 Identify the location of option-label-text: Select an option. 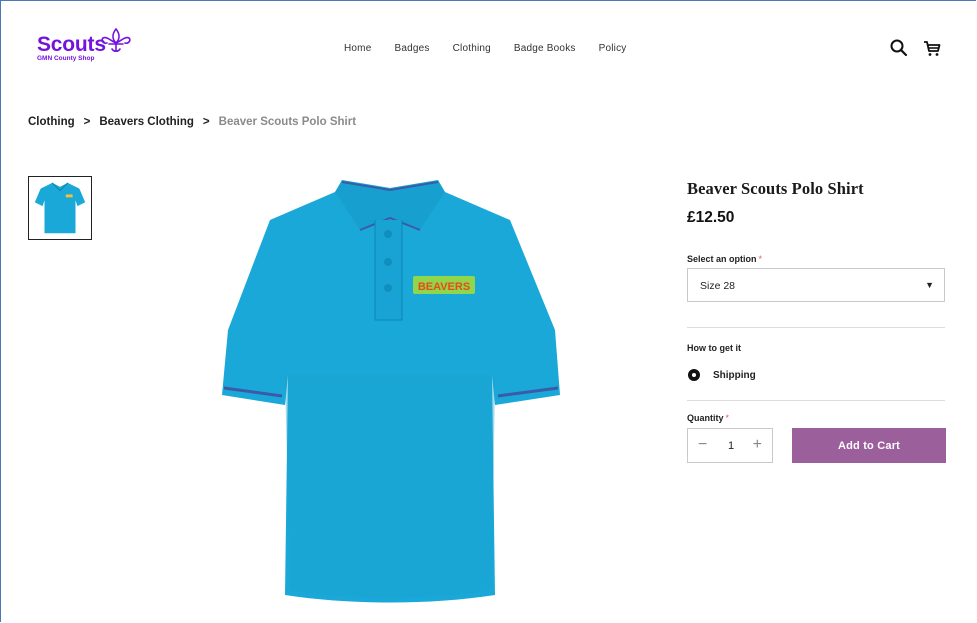
(722, 259).